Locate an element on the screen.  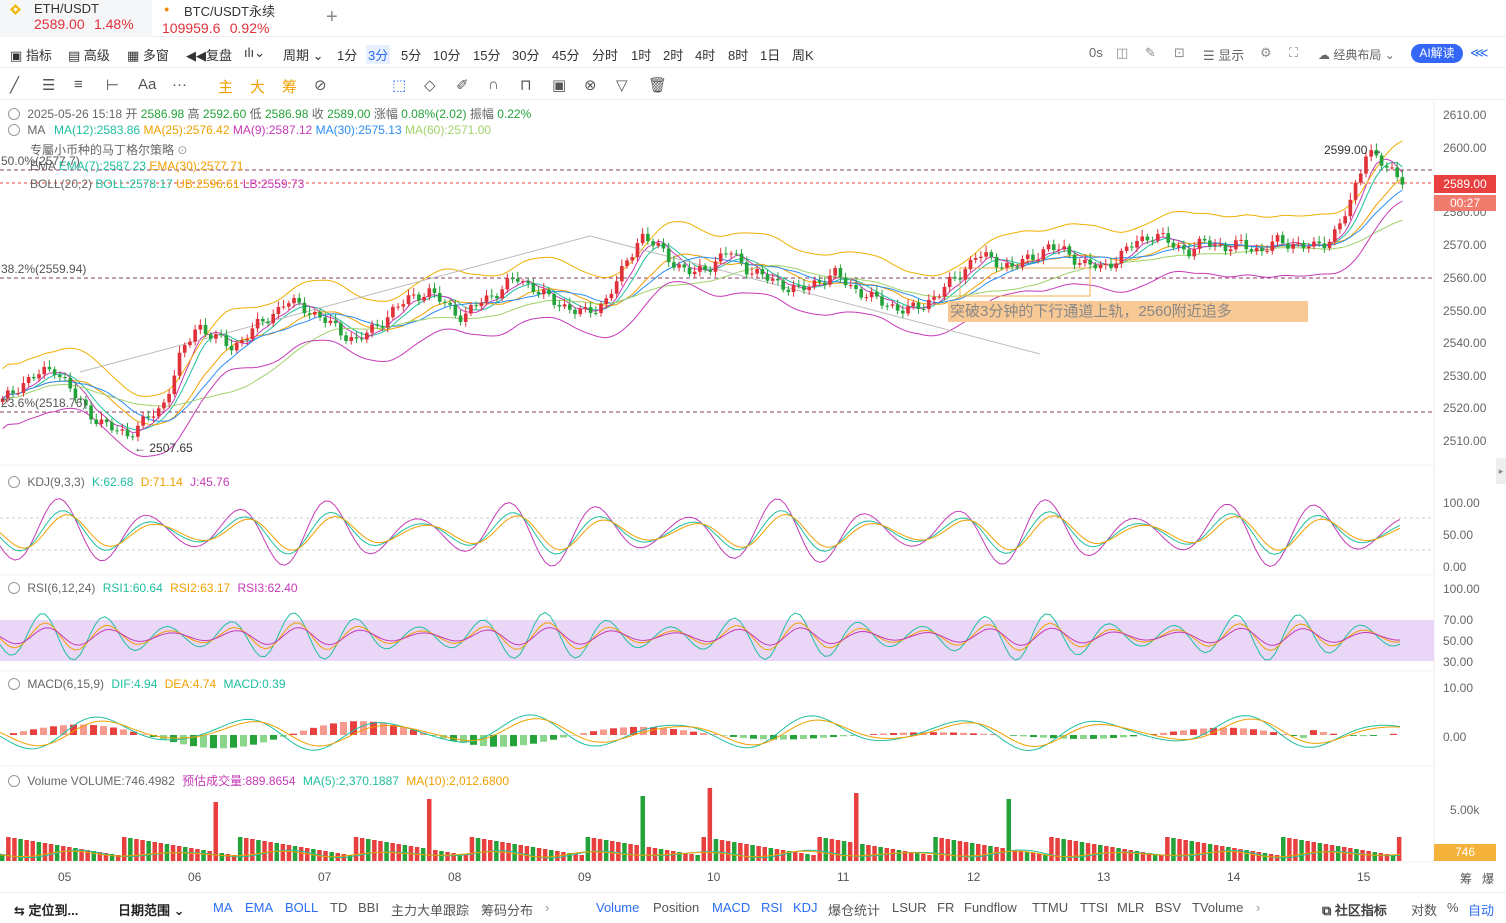
eraser-tool-icon: ◇ is located at coordinates (430, 85).